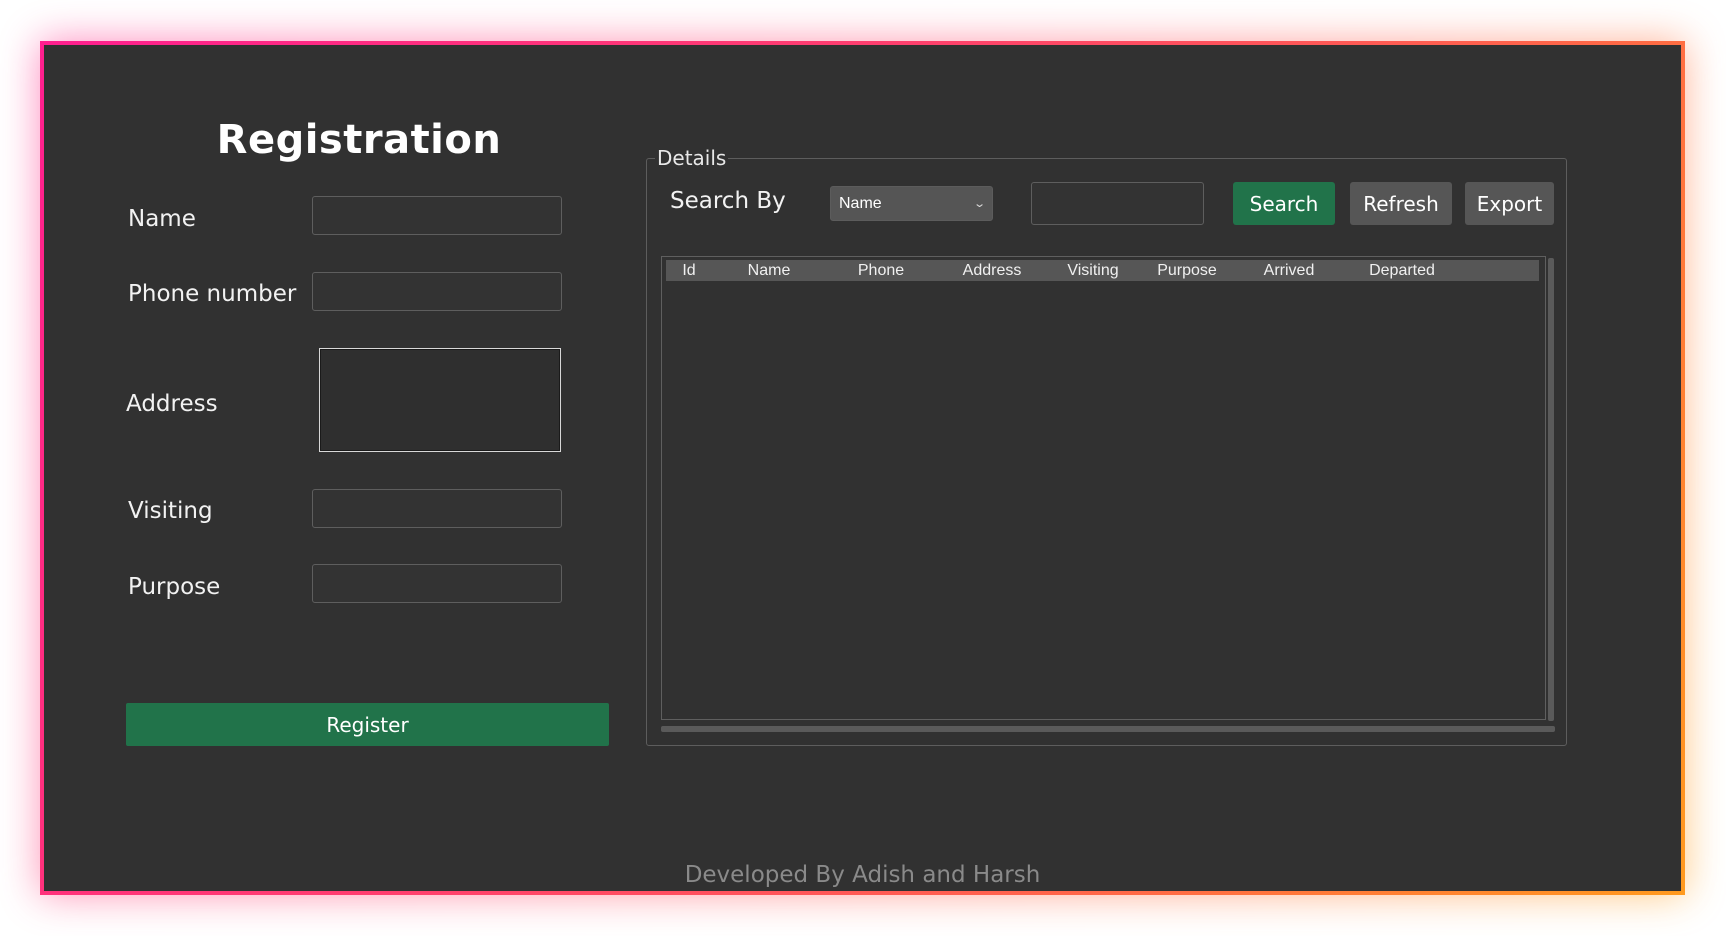 The width and height of the screenshot is (1726, 936). I want to click on address-field, so click(440, 400).